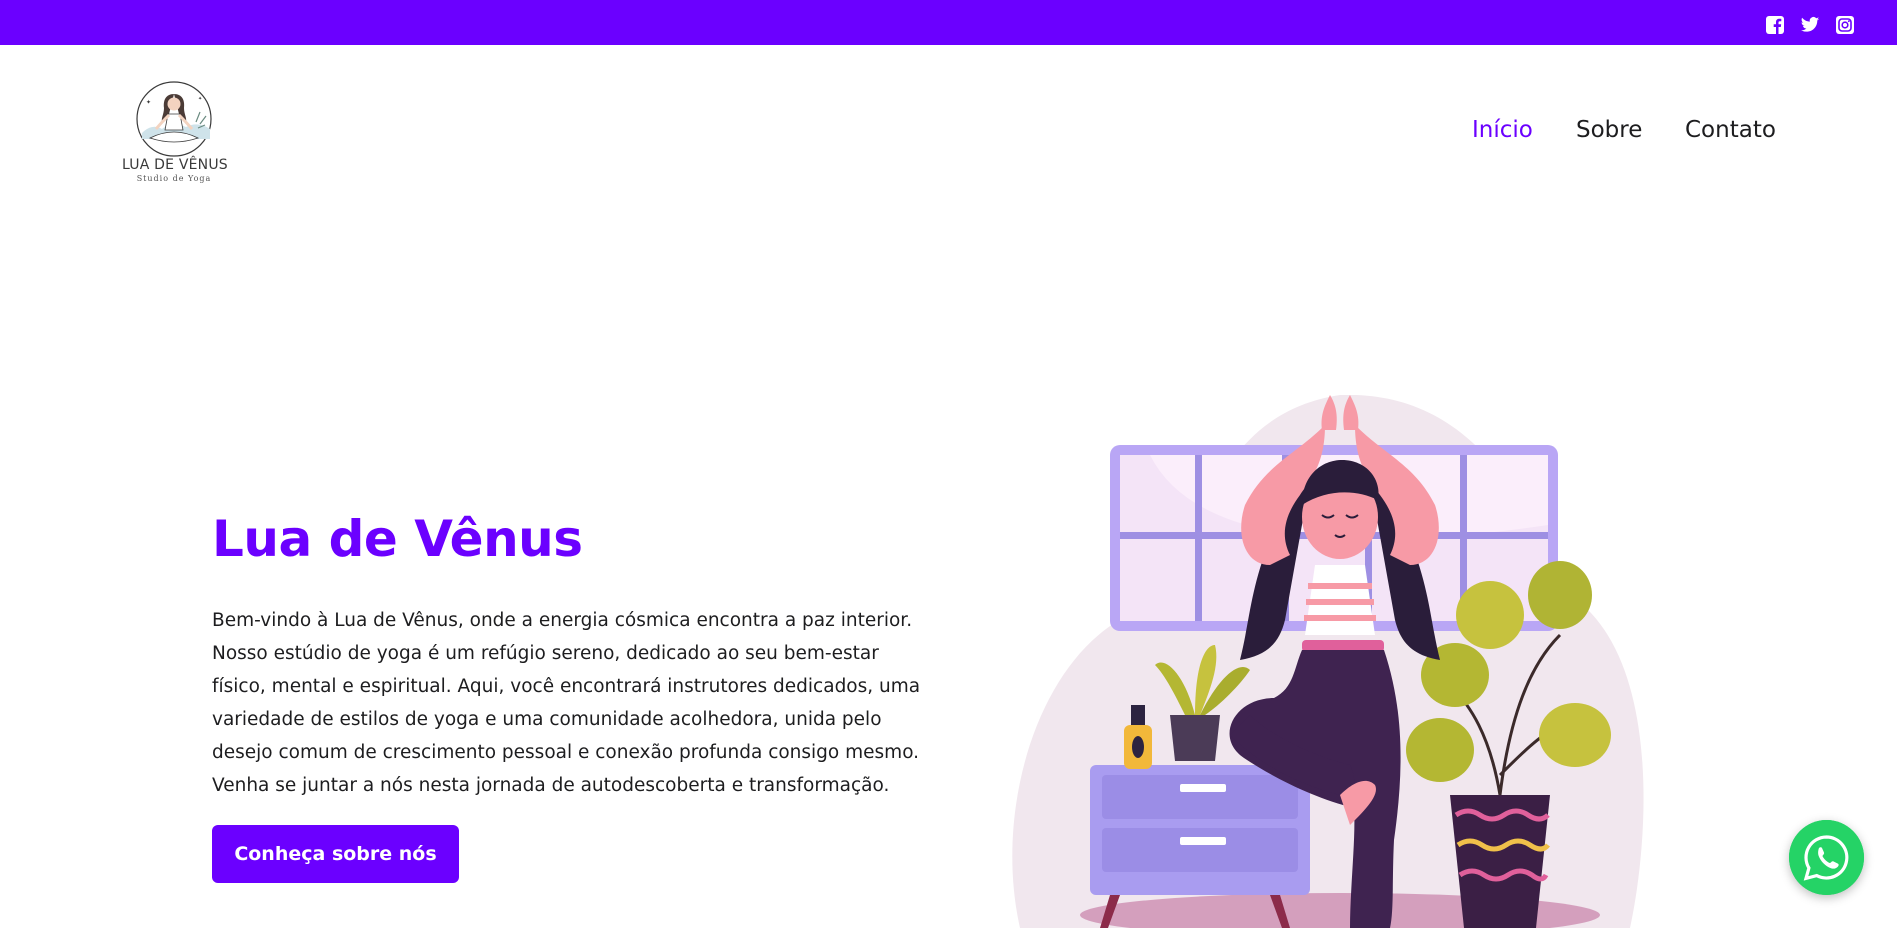 This screenshot has width=1897, height=932. I want to click on hero-title: Lua de Vênus, so click(397, 539).